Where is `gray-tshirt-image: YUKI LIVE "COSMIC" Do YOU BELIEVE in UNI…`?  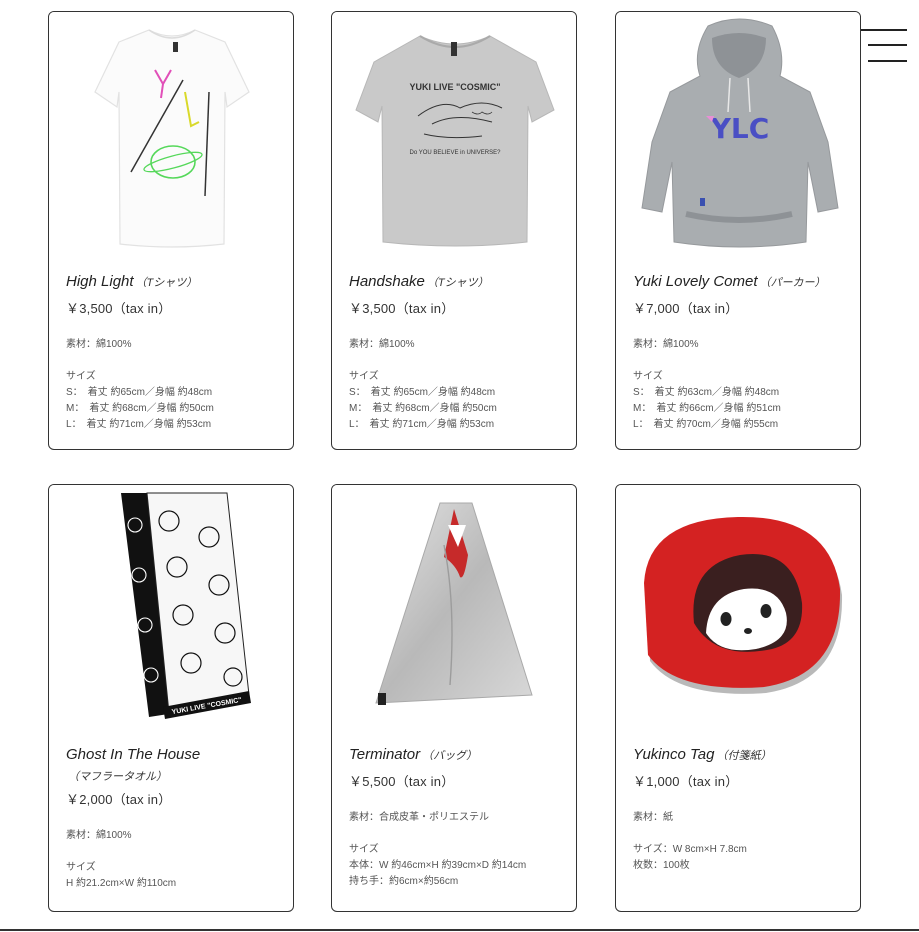
gray-tshirt-image: YUKI LIVE "COSMIC" Do YOU BELIEVE in UNI… is located at coordinates (454, 134).